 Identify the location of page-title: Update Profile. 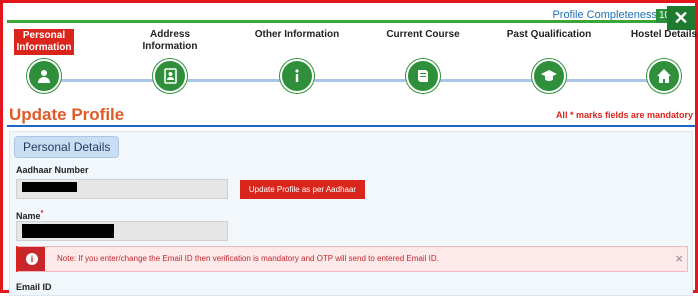
(67, 114).